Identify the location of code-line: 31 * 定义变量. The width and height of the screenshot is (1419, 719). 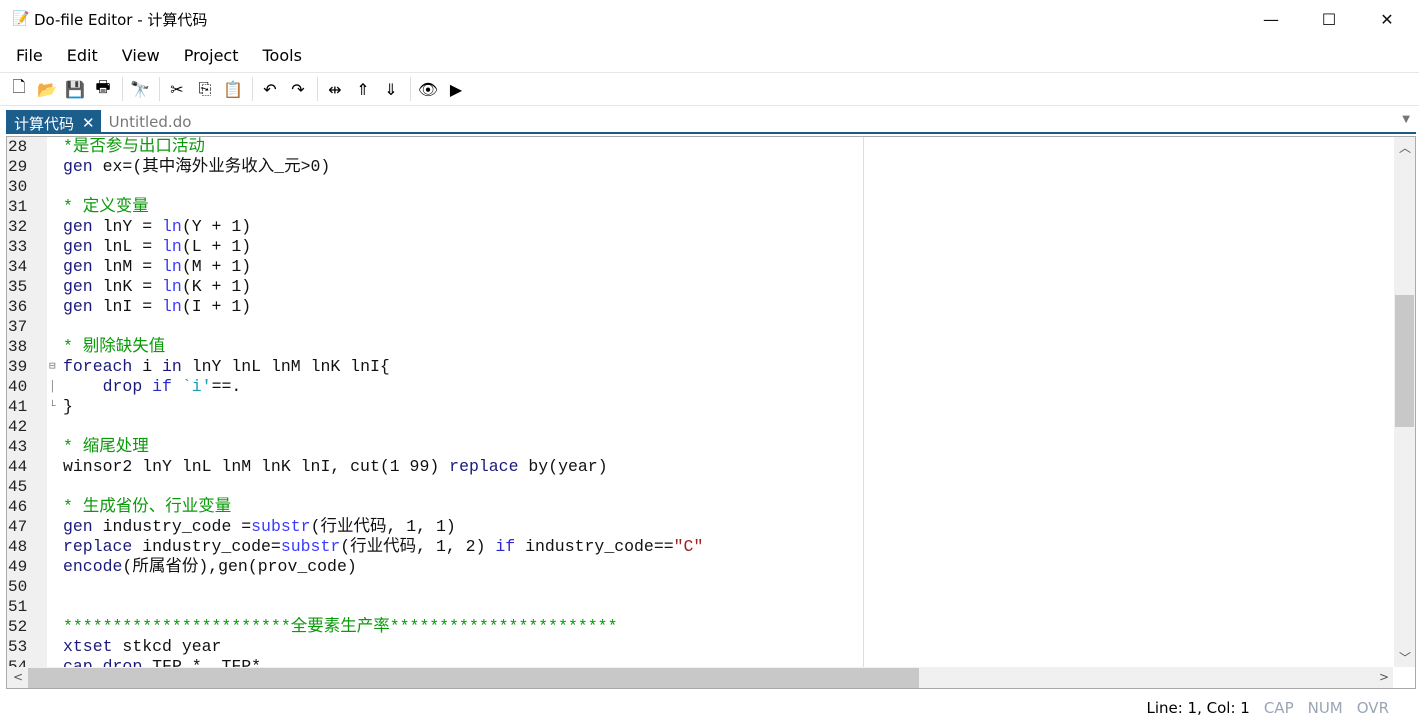
(700, 207).